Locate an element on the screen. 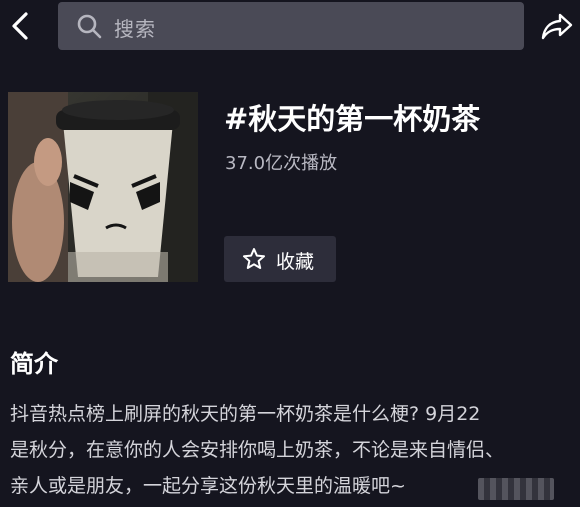 This screenshot has width=580, height=507. share-button is located at coordinates (557, 26).